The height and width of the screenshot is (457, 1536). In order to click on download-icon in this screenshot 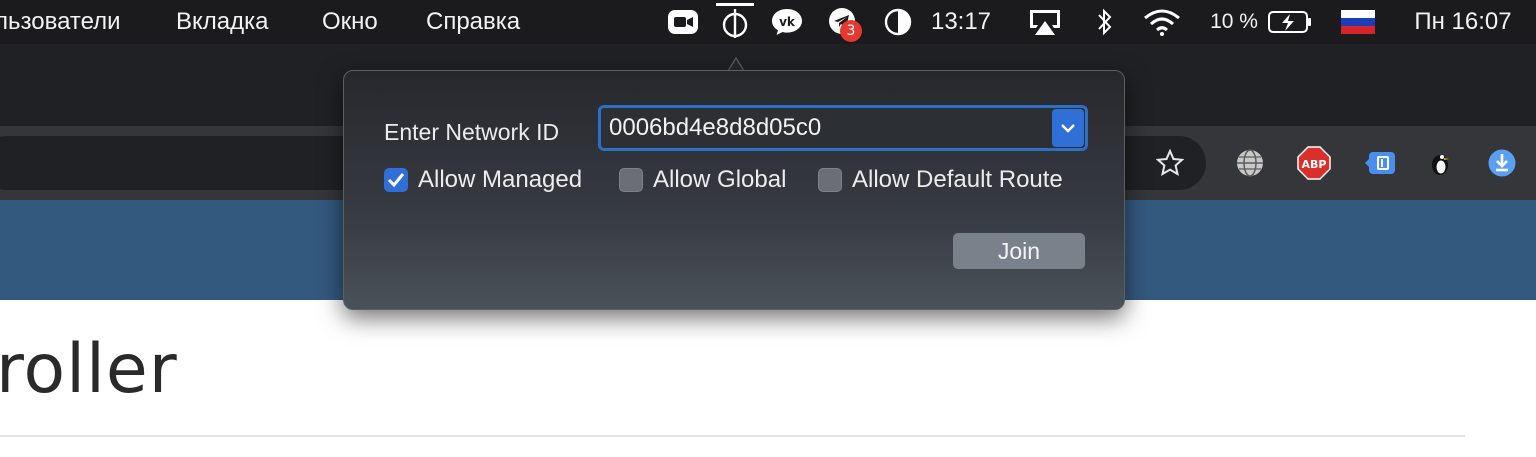, I will do `click(1502, 163)`.